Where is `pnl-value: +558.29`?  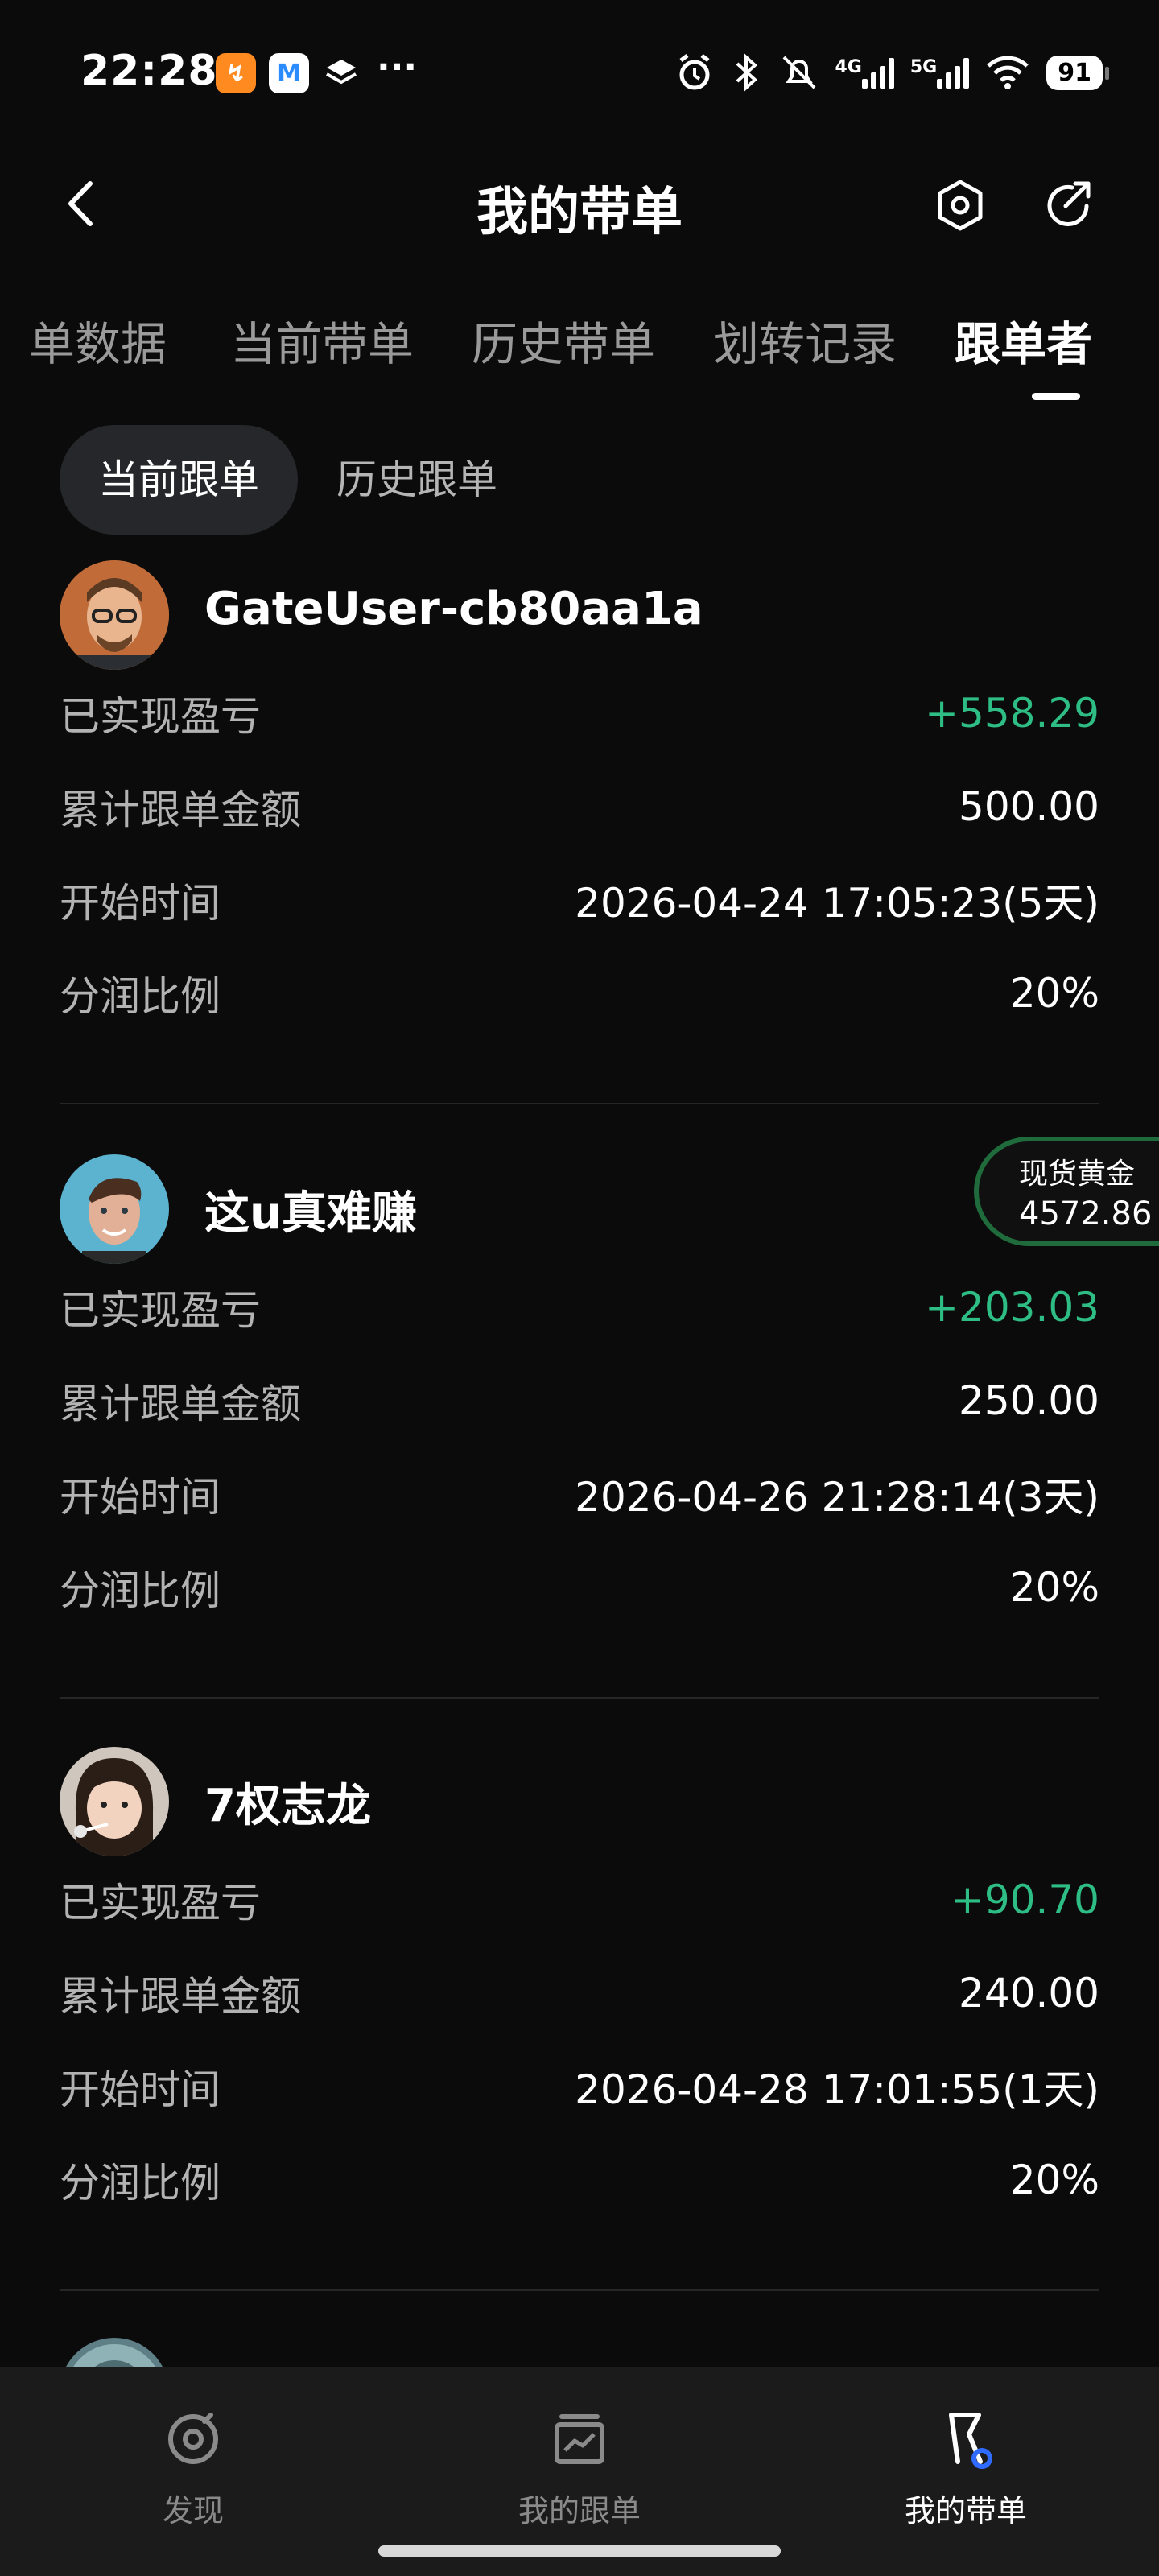
pnl-value: +558.29 is located at coordinates (1012, 713).